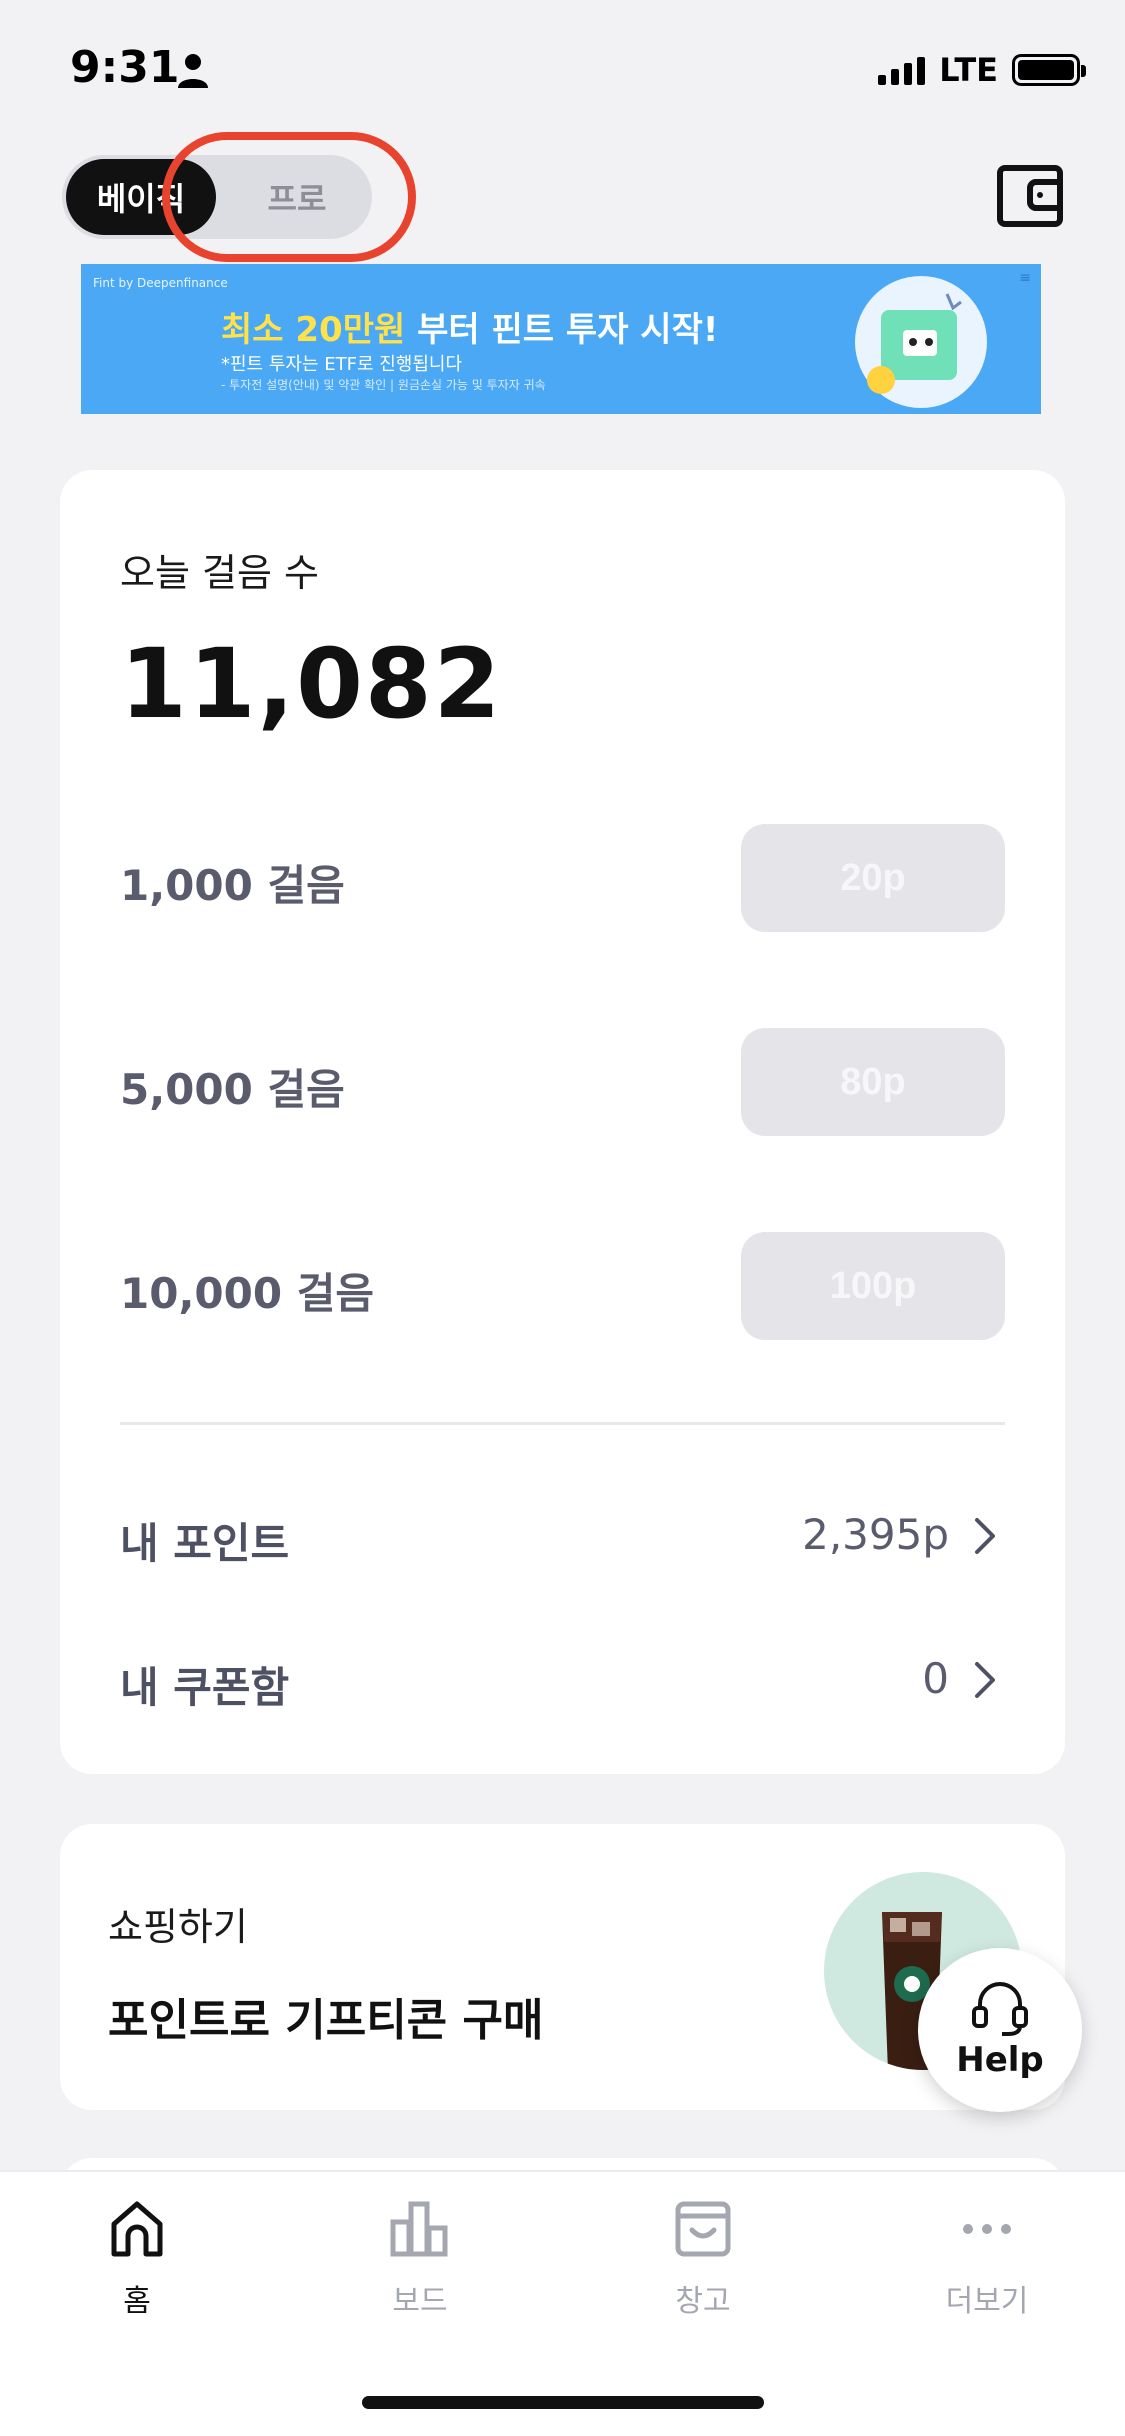  Describe the element at coordinates (178, 1927) in the screenshot. I see `shop-label: 쇼핑하기` at that location.